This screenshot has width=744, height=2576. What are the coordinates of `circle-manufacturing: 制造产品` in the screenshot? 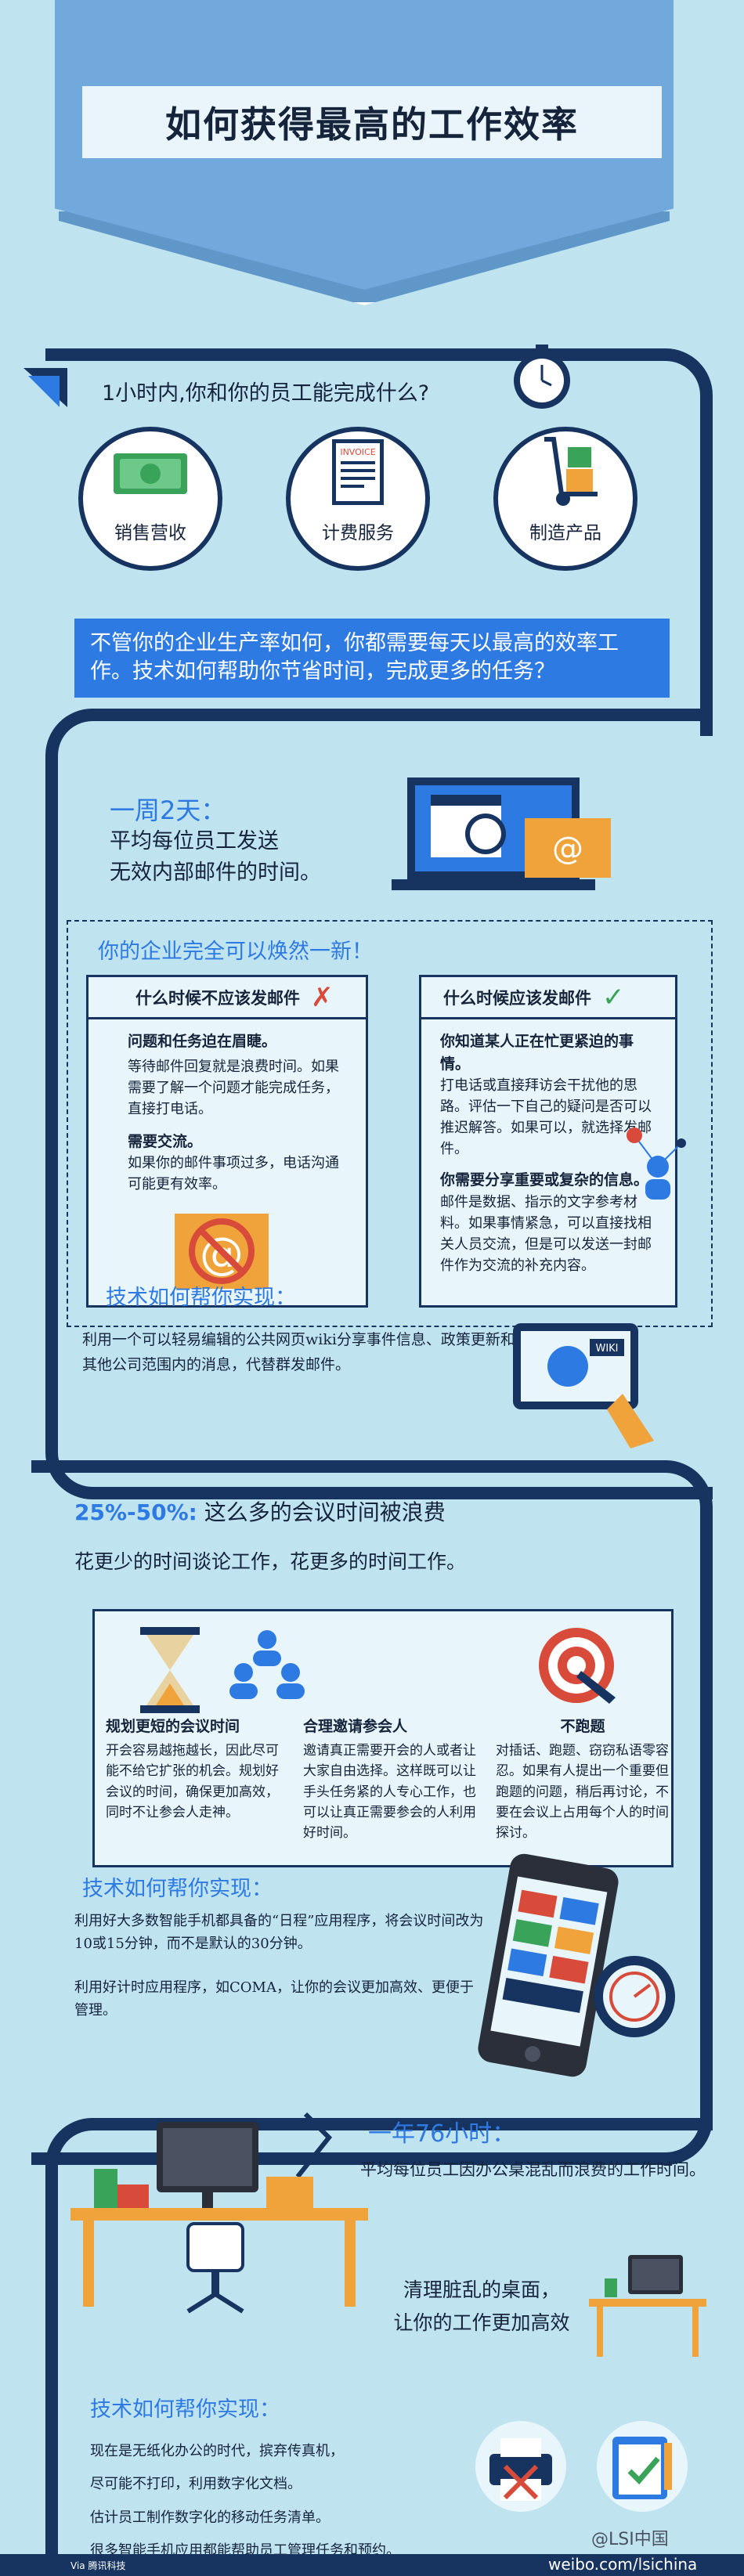 It's located at (565, 499).